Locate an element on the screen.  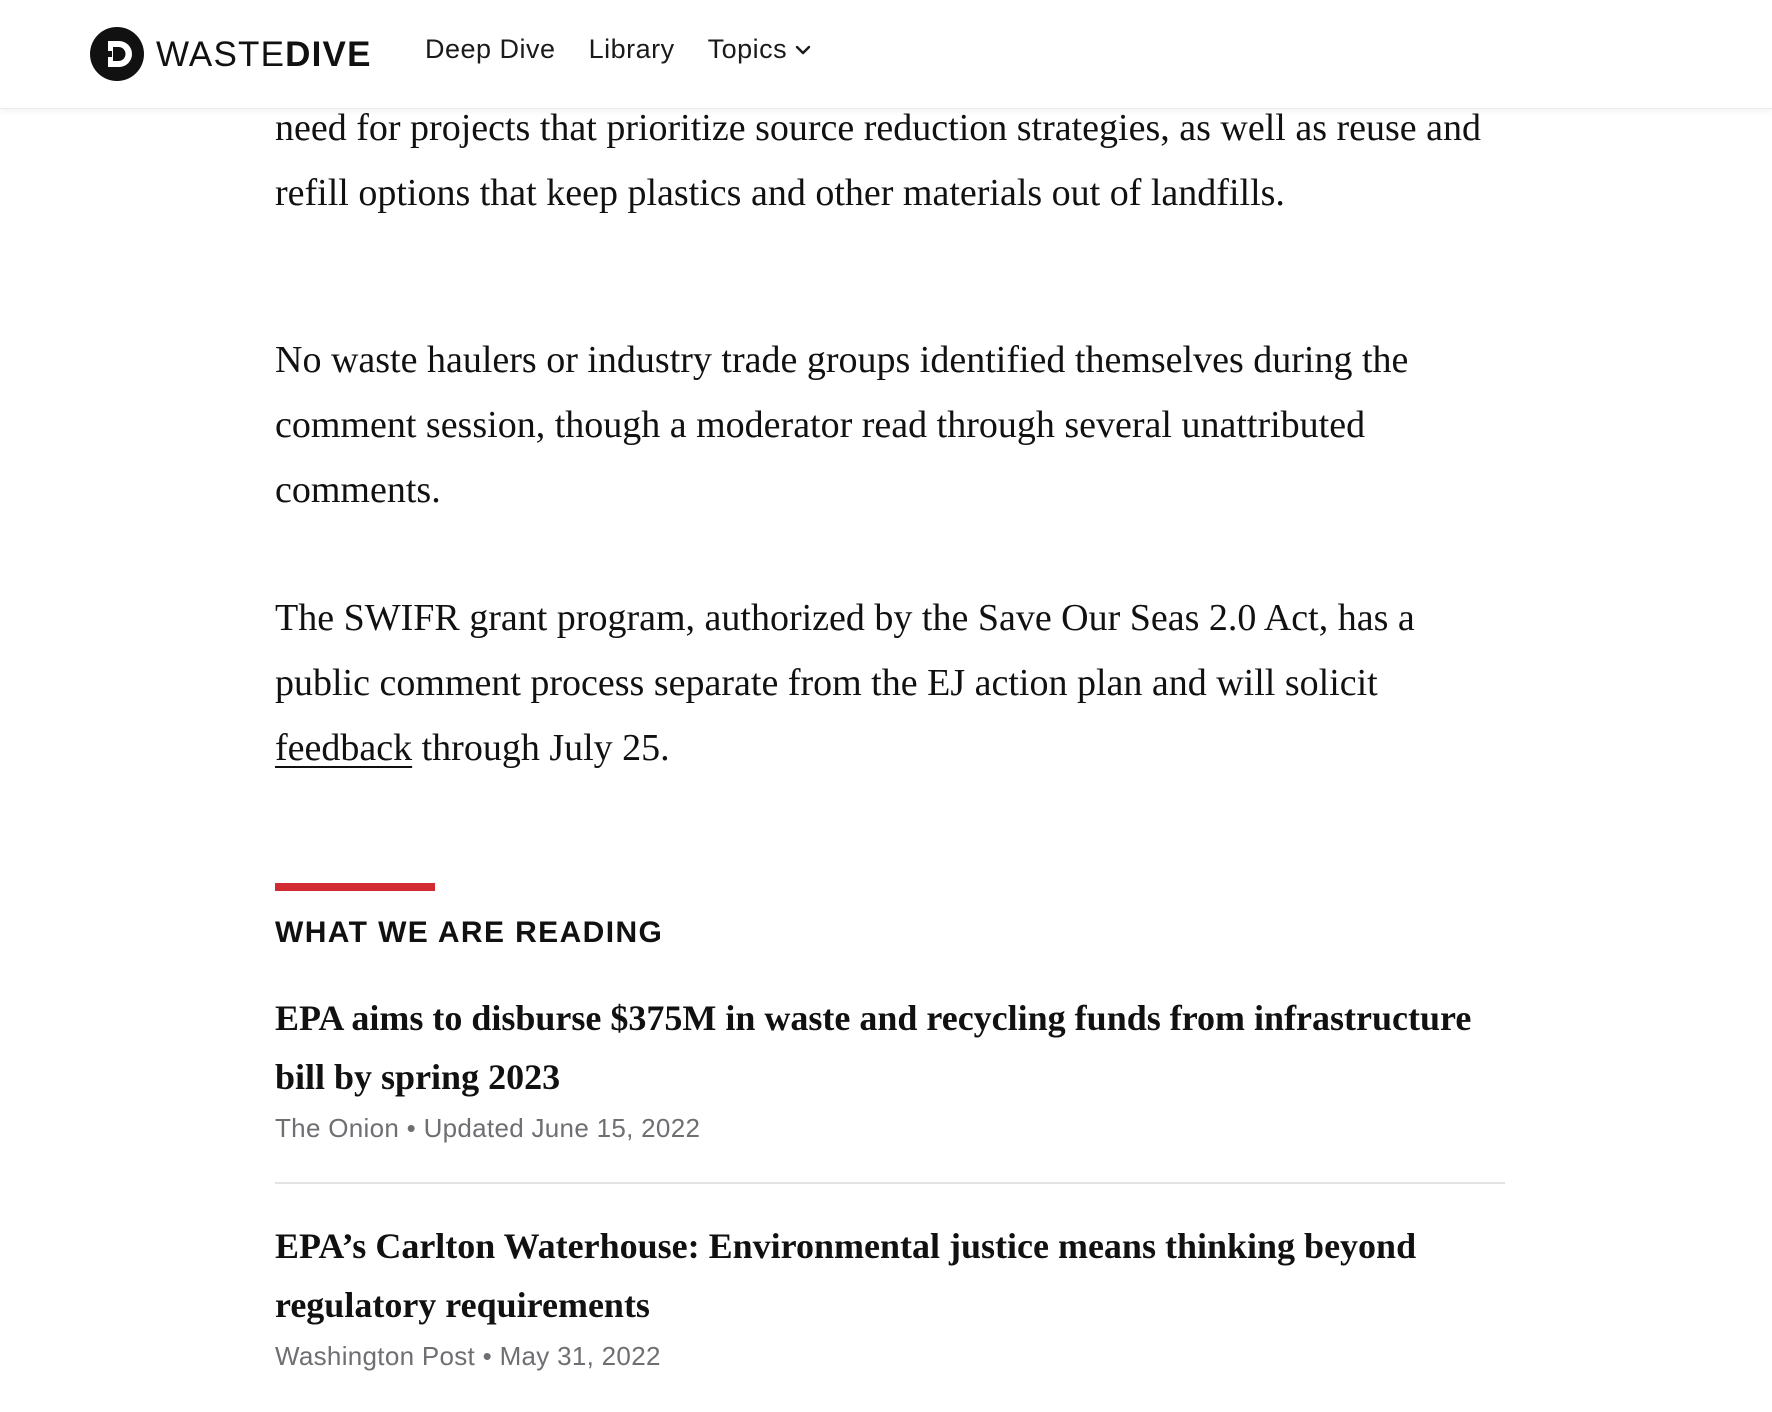
section-accent-rule is located at coordinates (355, 887).